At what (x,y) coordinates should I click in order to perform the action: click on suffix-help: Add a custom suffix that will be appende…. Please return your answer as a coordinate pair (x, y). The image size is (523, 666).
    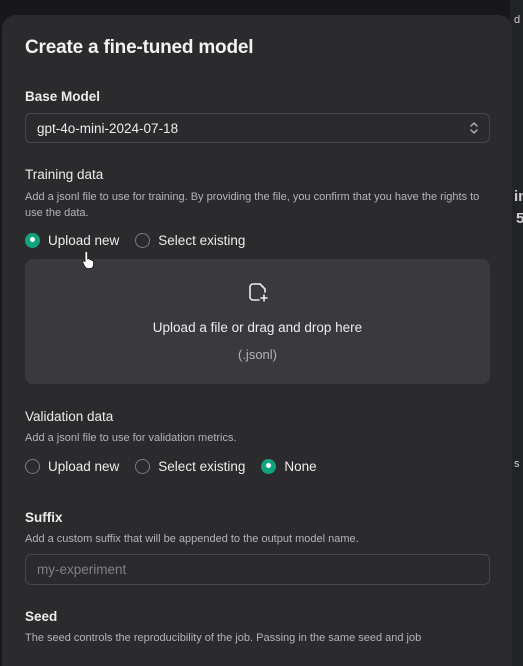
    Looking at the image, I should click on (192, 539).